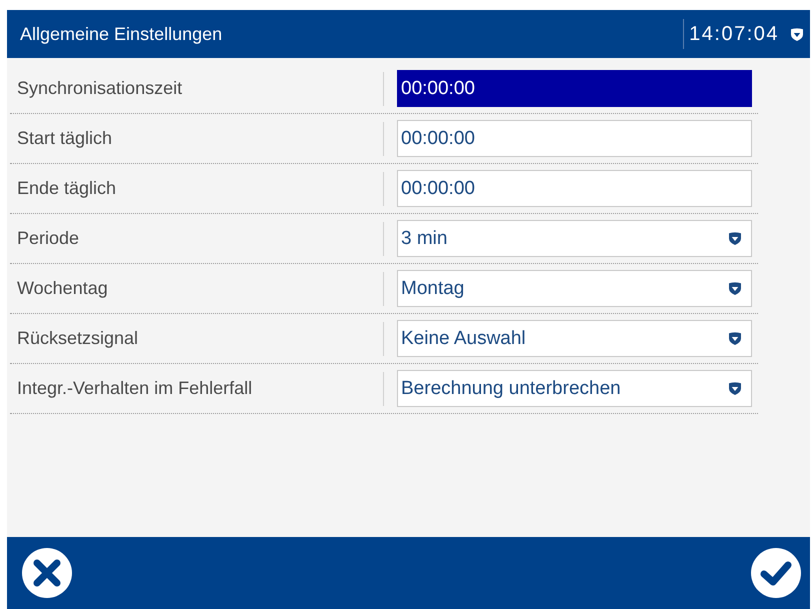 The image size is (812, 609). What do you see at coordinates (78, 338) in the screenshot?
I see `setting-label: Rücksetzsignal` at bounding box center [78, 338].